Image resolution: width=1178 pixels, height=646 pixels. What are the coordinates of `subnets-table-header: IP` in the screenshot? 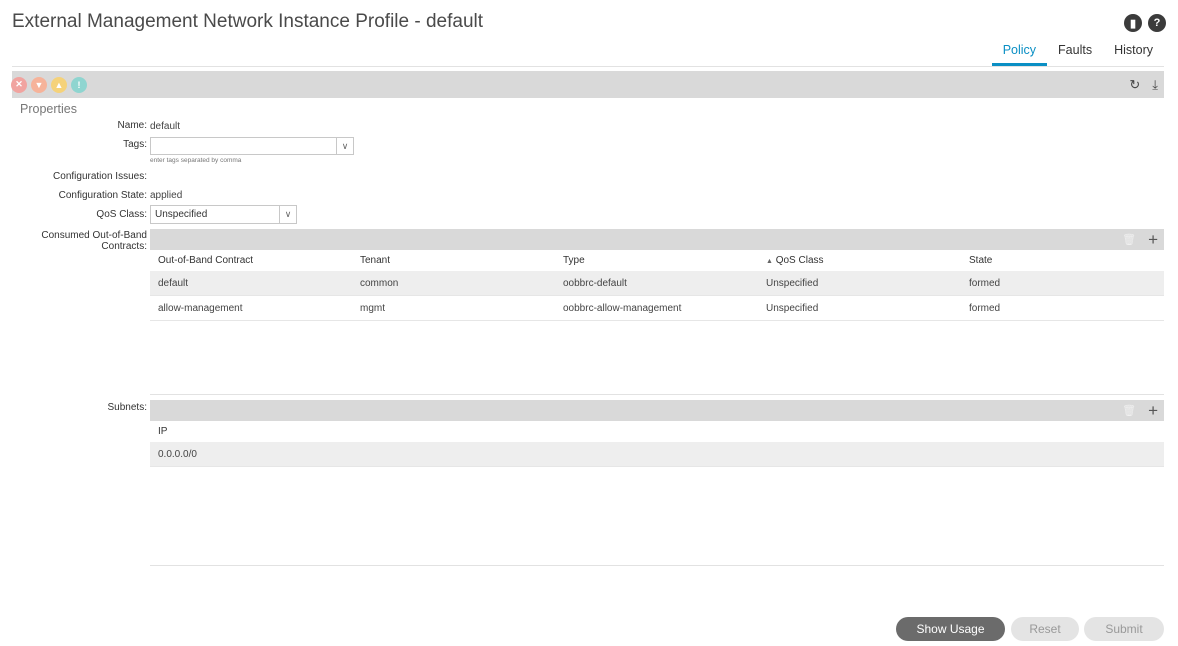 It's located at (657, 431).